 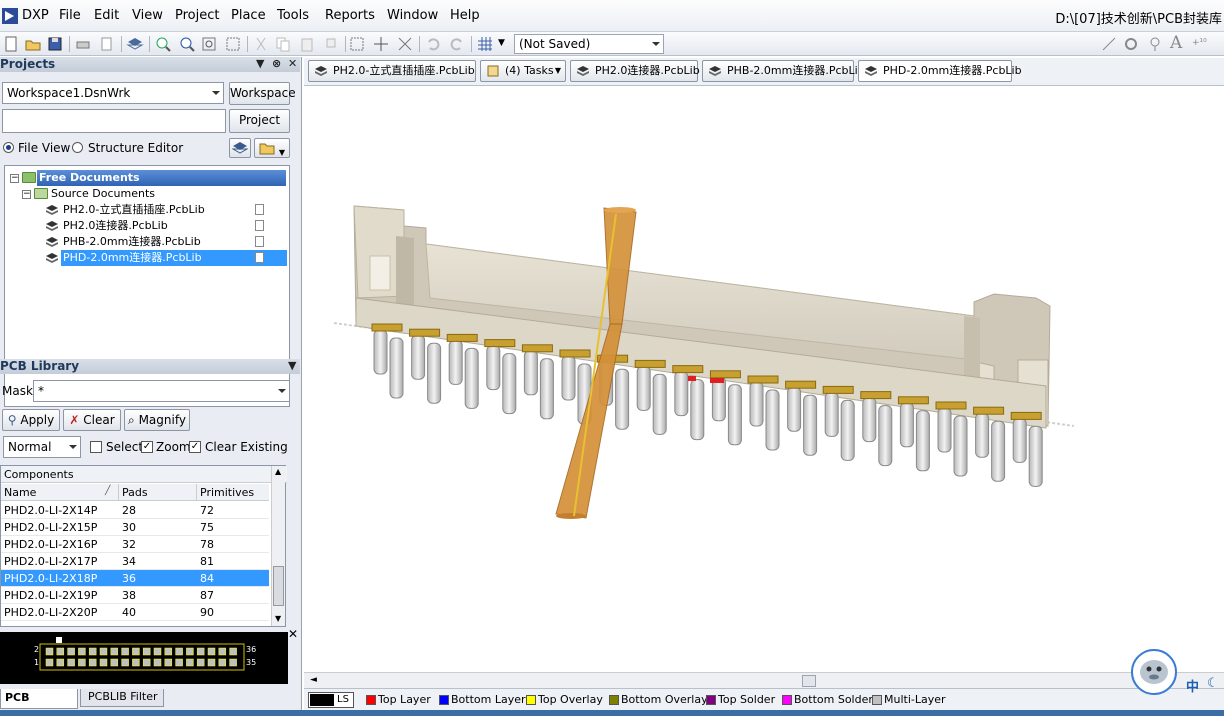 What do you see at coordinates (940, 71) in the screenshot?
I see `doc-tab-active: PHD-2.0mm连接器.PcbLib` at bounding box center [940, 71].